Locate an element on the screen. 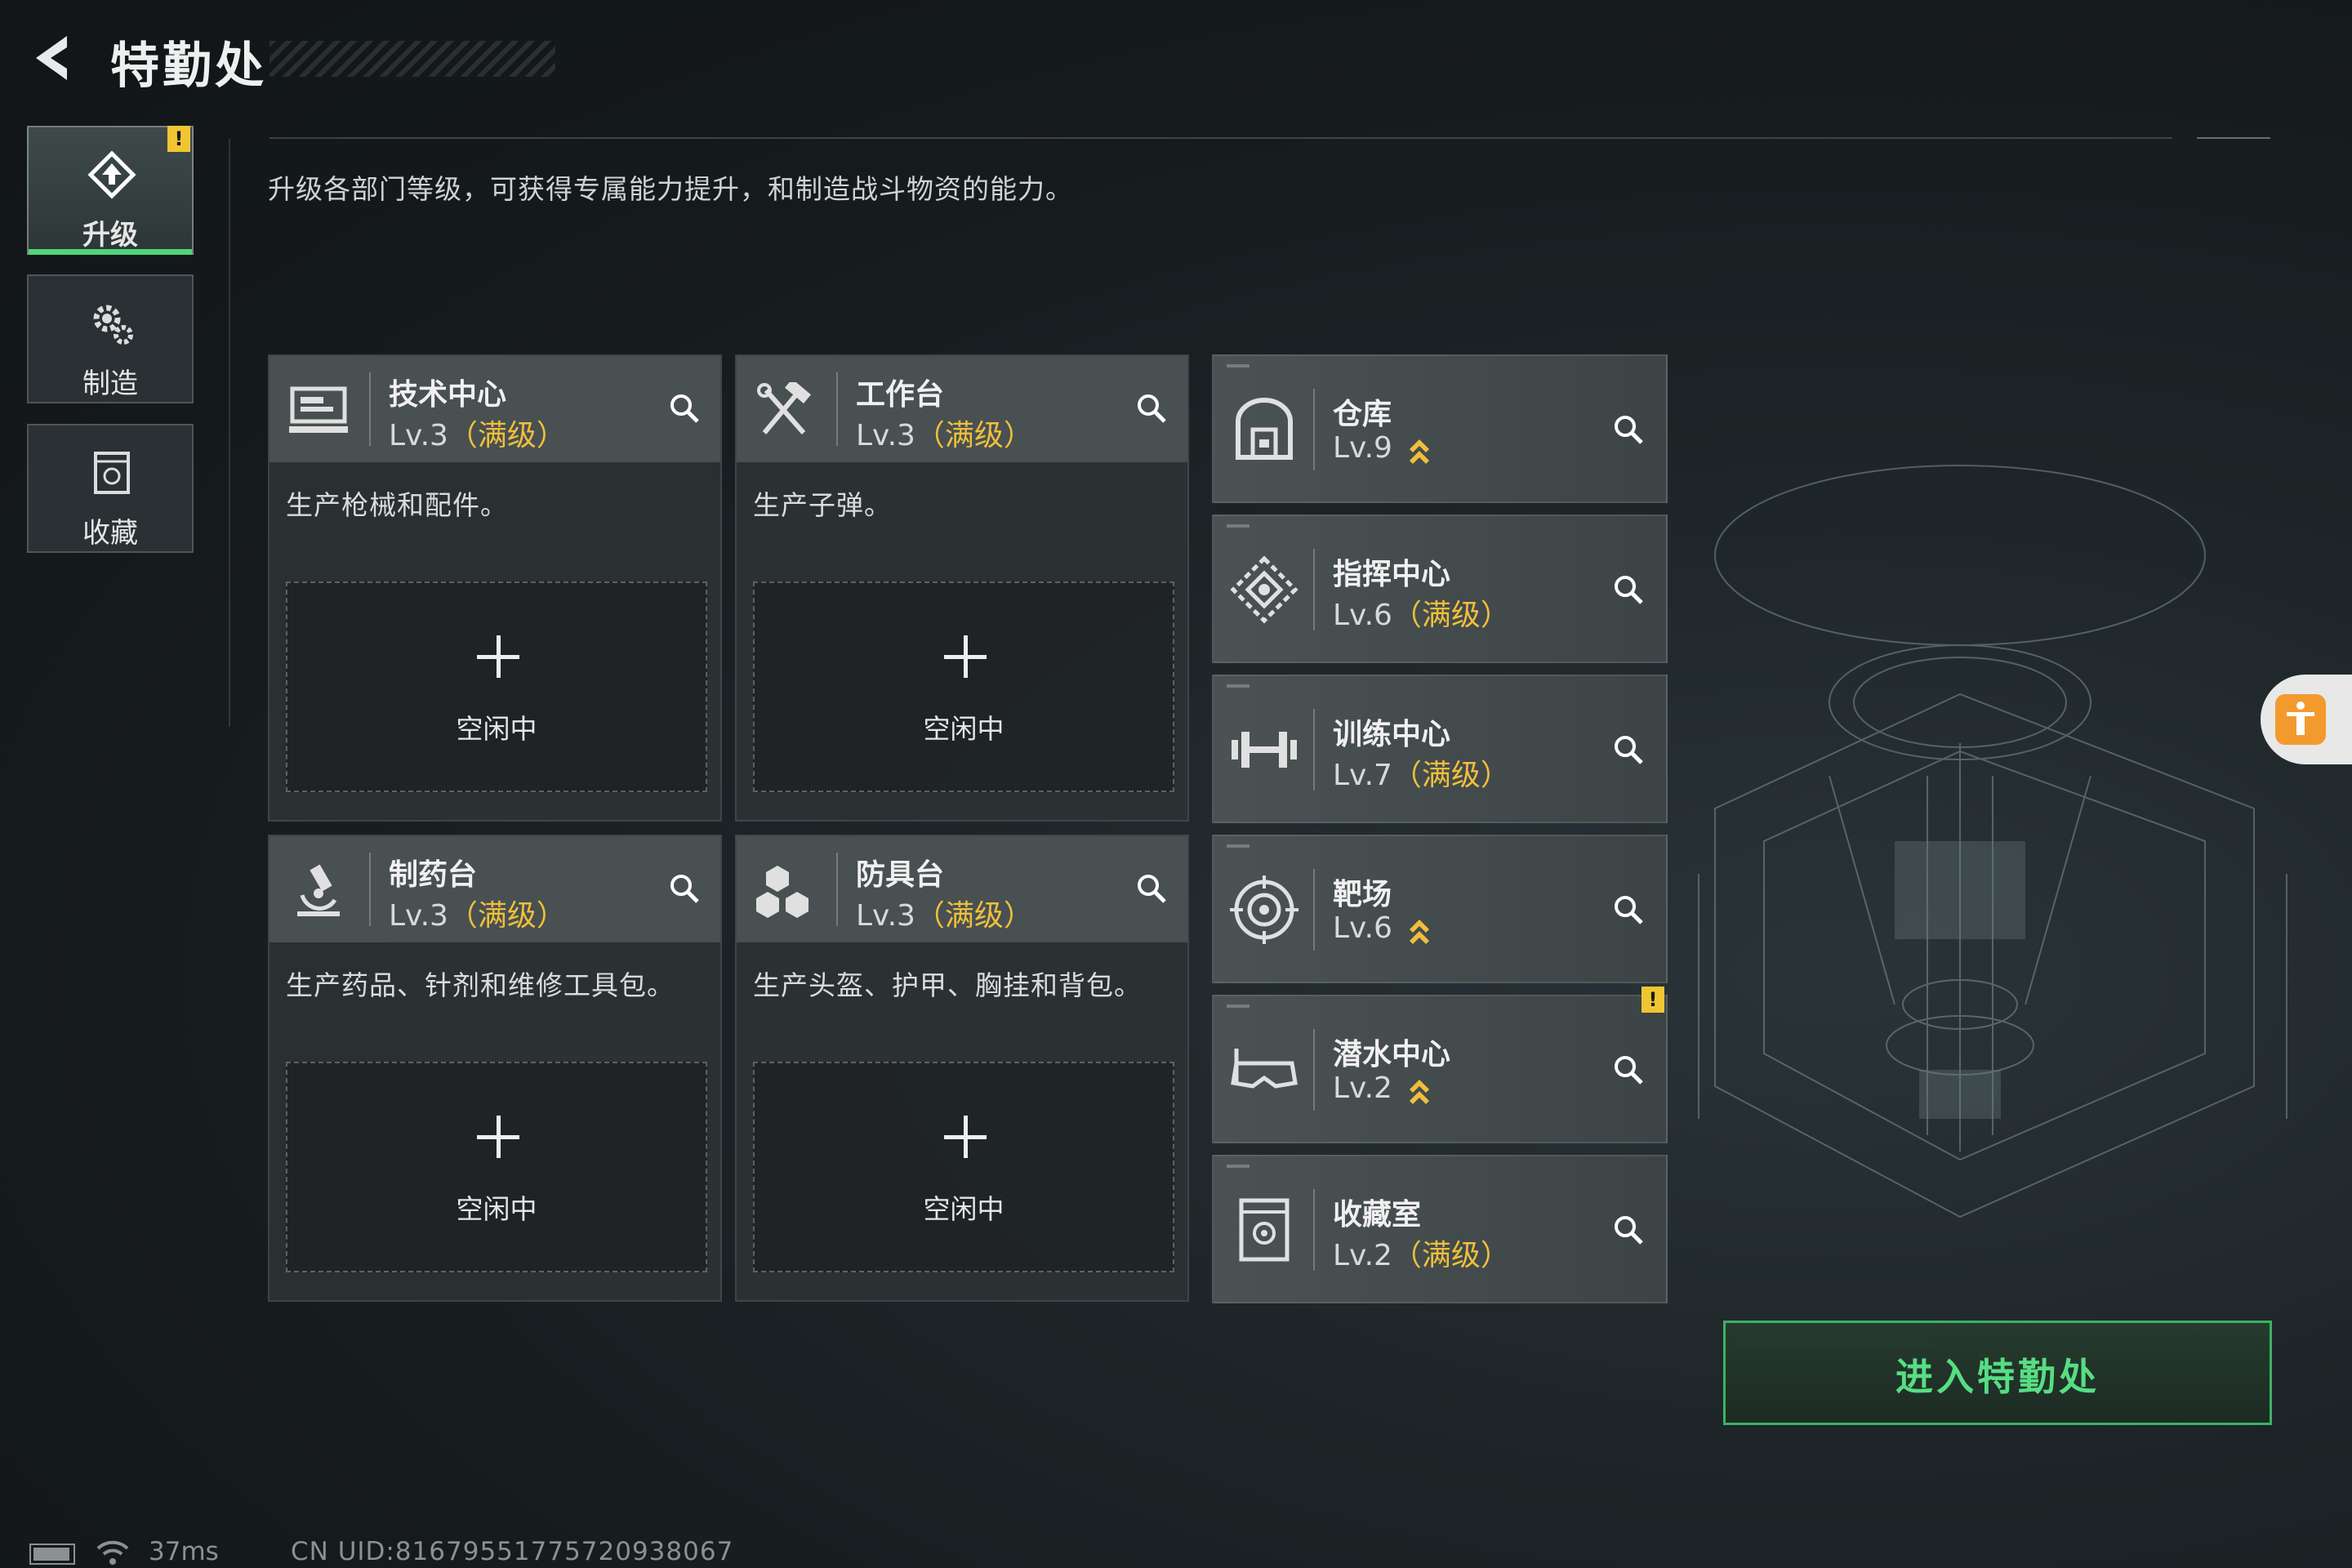  active-indicator is located at coordinates (111, 252).